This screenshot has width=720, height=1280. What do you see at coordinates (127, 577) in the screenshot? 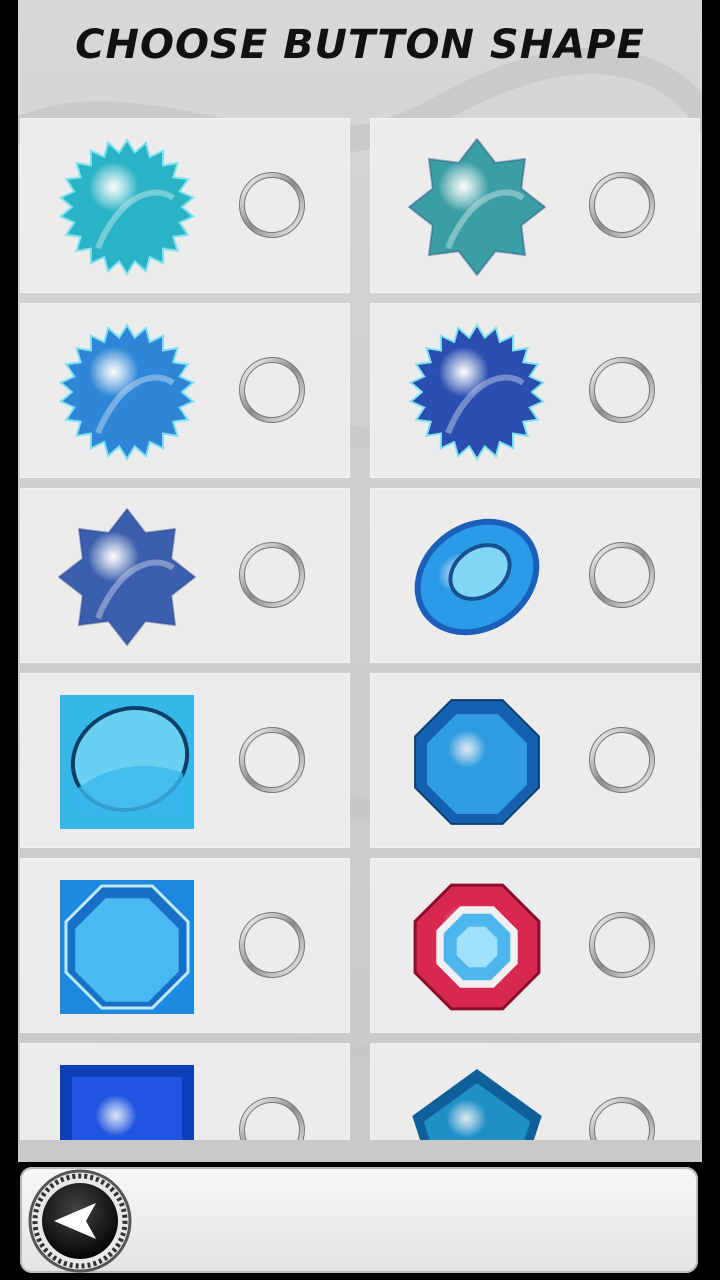
I see `blue-star-icon` at bounding box center [127, 577].